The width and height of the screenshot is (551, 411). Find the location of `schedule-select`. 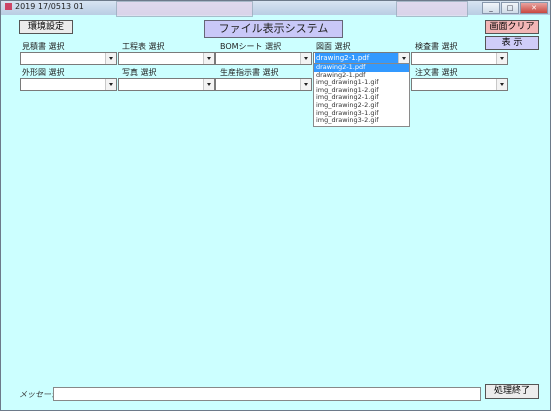

schedule-select is located at coordinates (166, 58).